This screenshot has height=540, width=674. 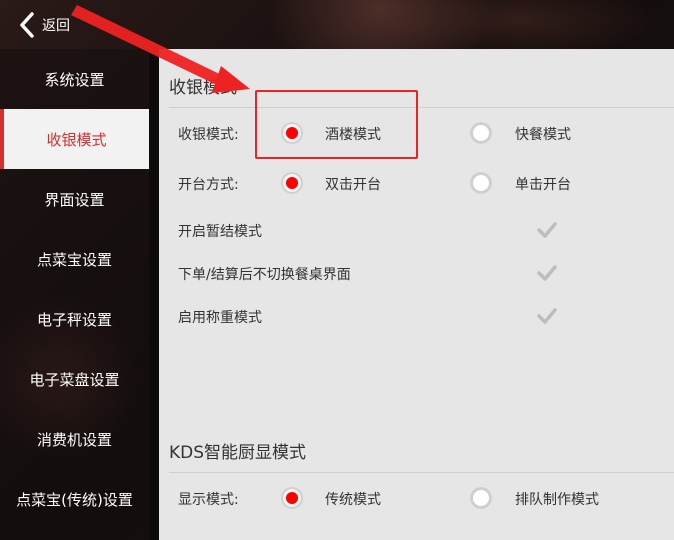 What do you see at coordinates (220, 318) in the screenshot?
I see `check-label-weighing-mode: 启用称重模式` at bounding box center [220, 318].